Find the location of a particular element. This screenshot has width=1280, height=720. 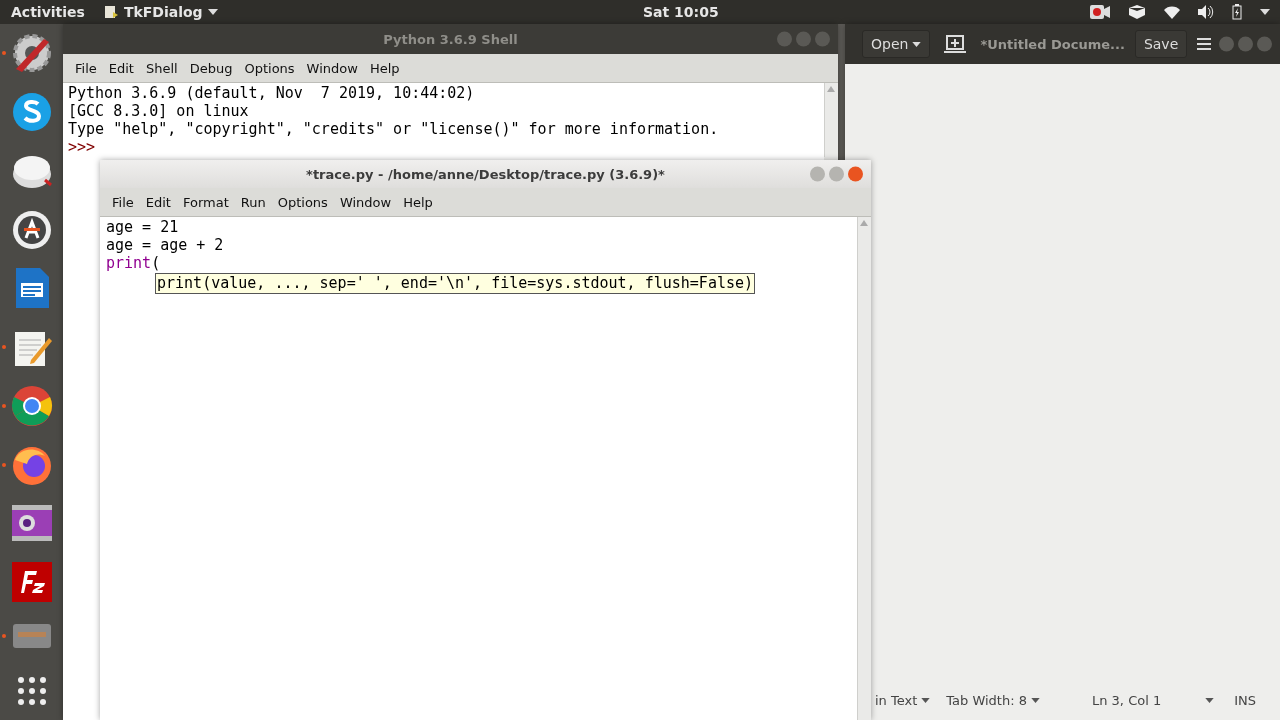

tab-width-selector: Tab Width: 8 is located at coordinates (993, 700).